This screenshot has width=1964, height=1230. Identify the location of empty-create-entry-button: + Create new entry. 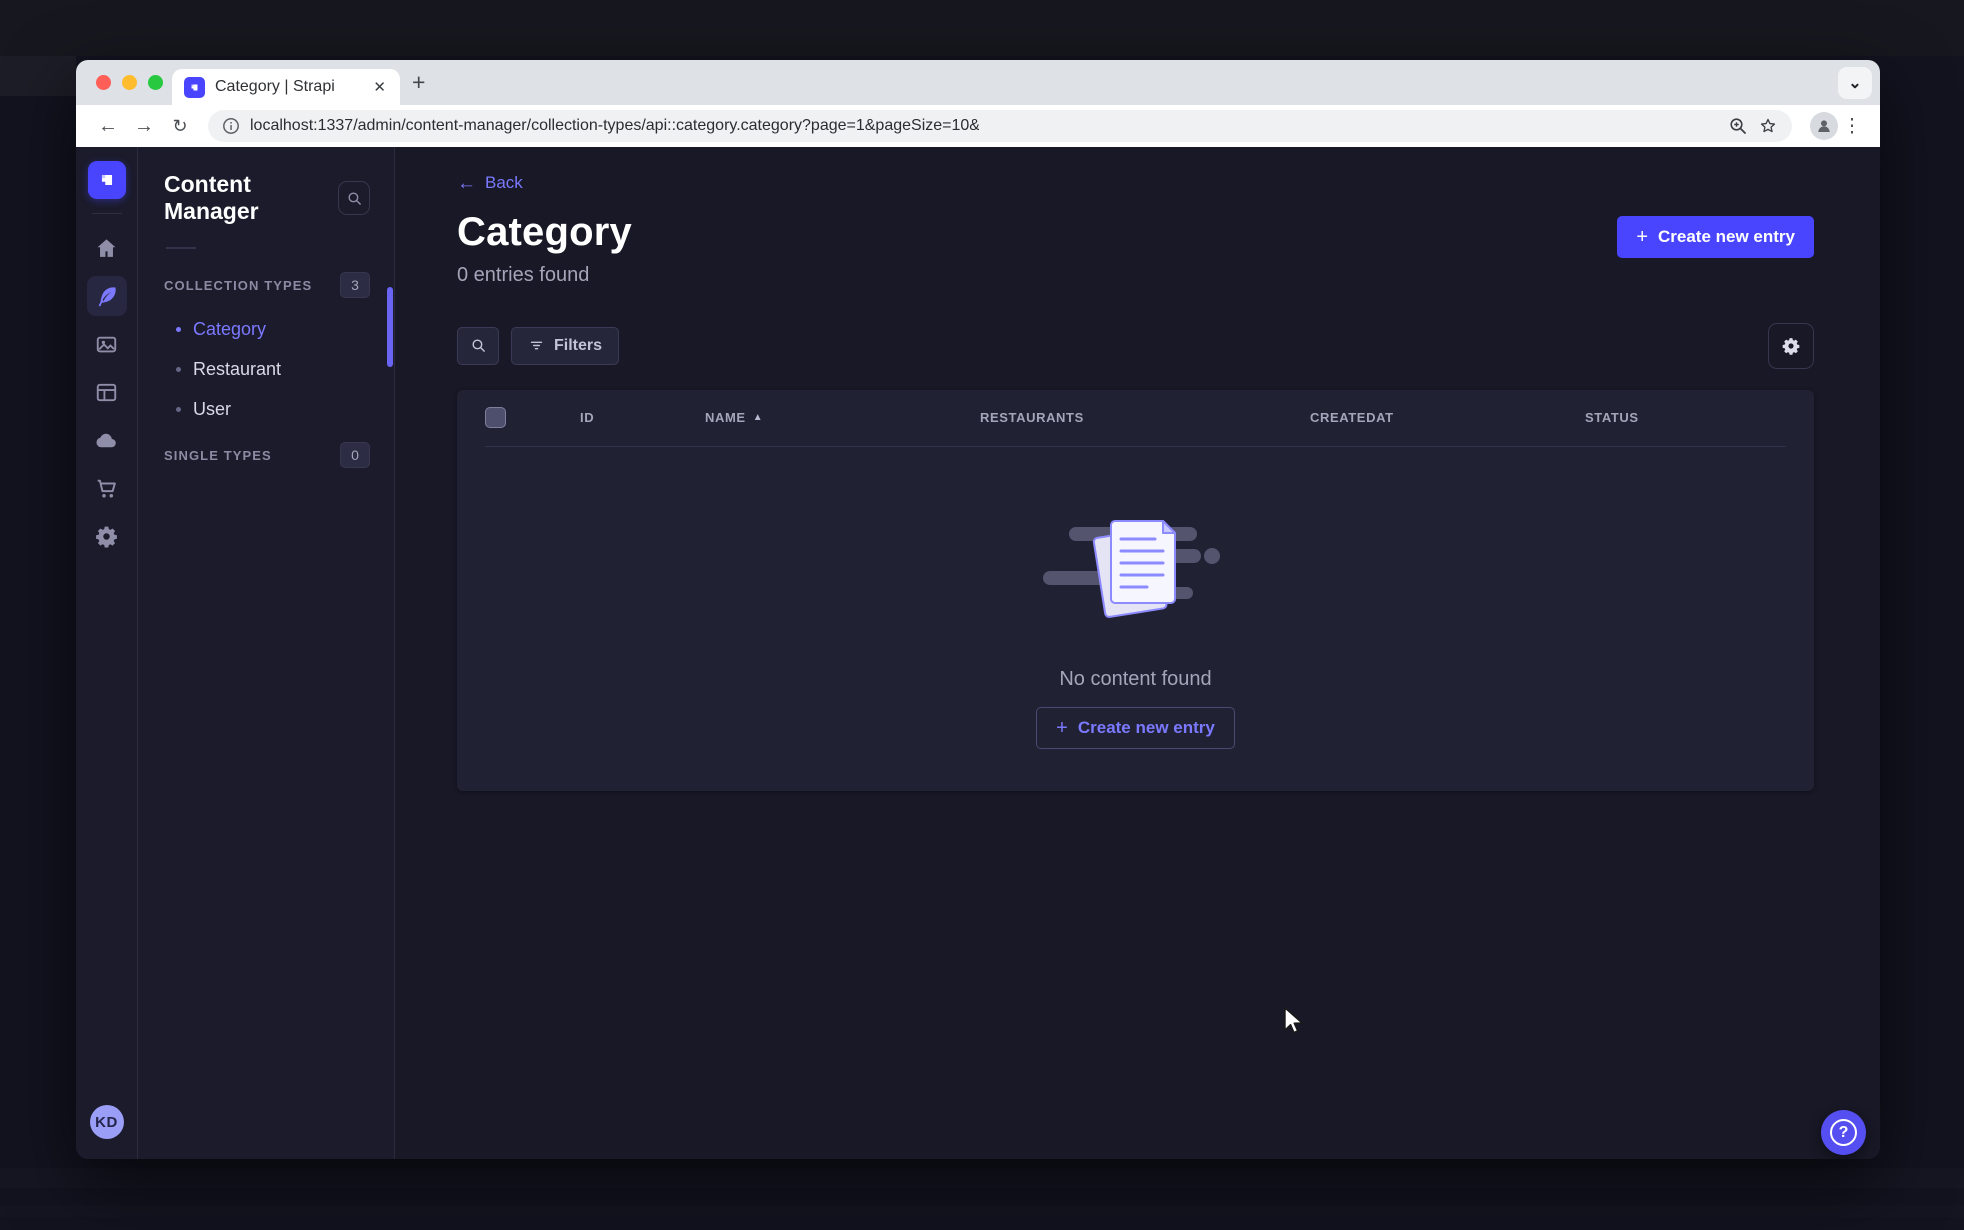
(1135, 727).